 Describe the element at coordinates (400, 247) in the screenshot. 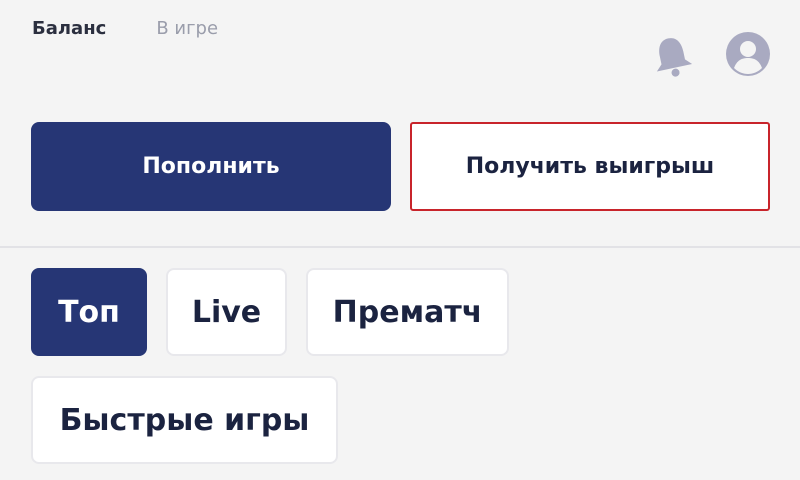

I see `divider` at that location.